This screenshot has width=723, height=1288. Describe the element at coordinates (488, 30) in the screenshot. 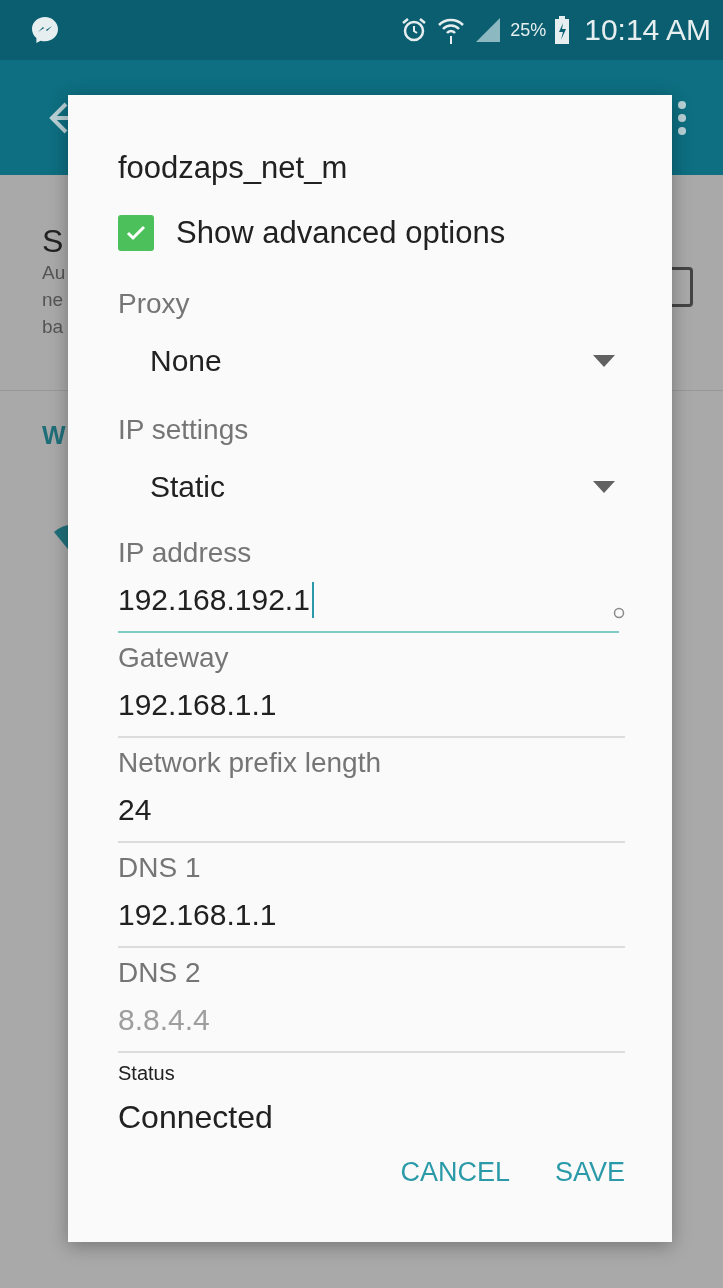

I see `signal-icon` at that location.